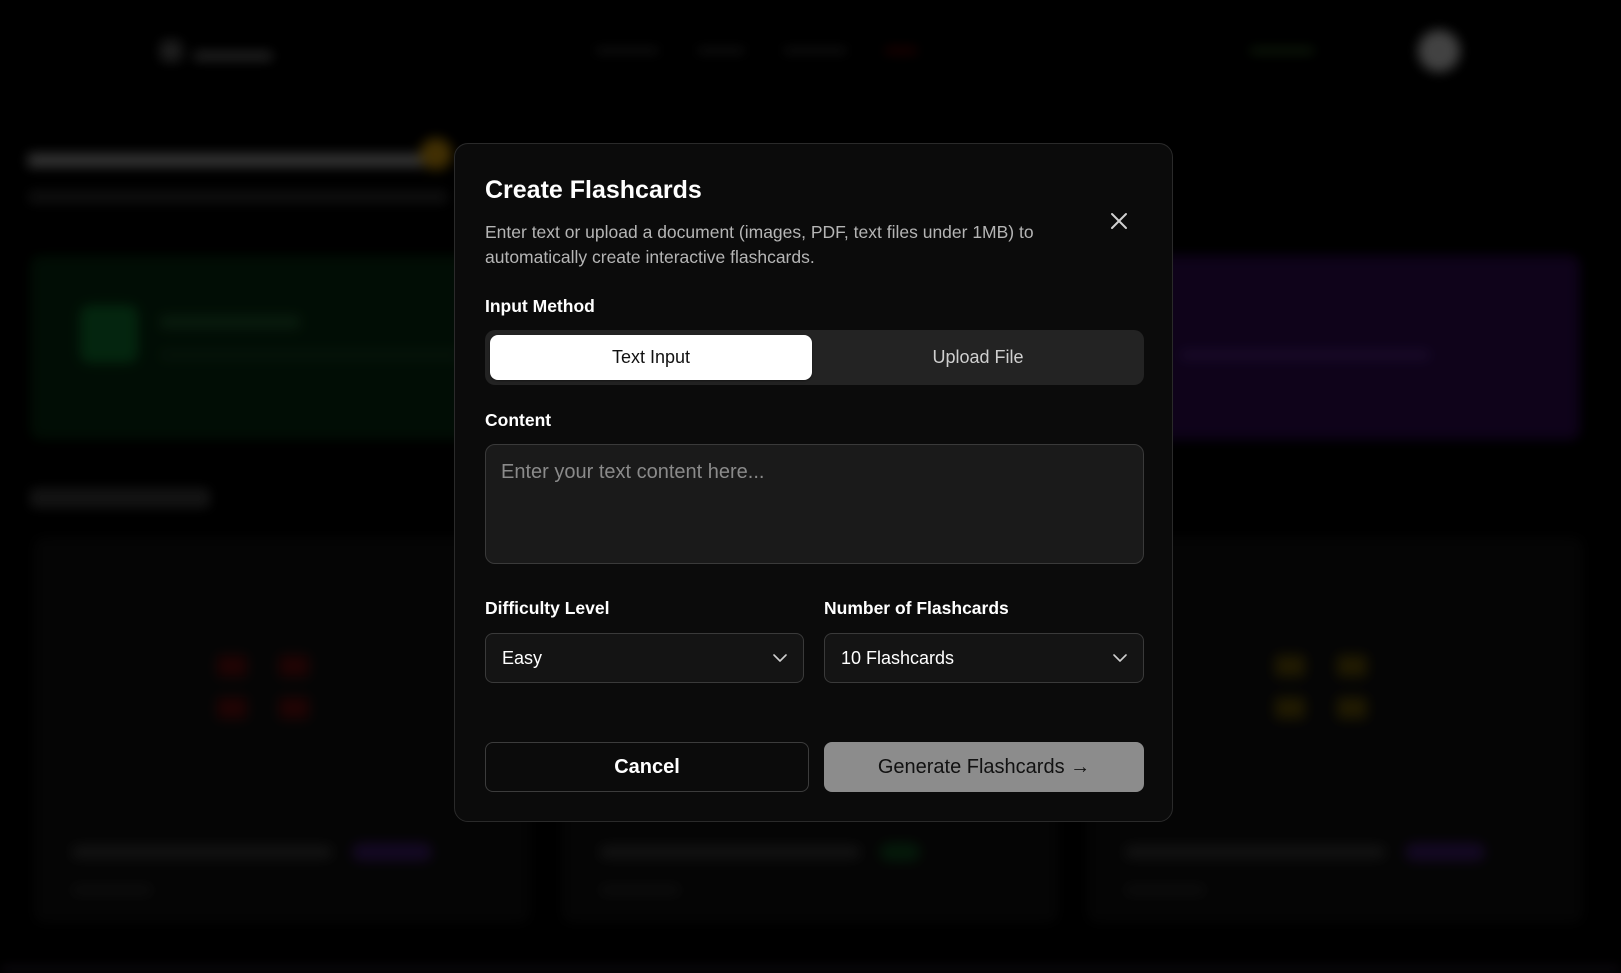 The height and width of the screenshot is (973, 1621). What do you see at coordinates (593, 190) in the screenshot?
I see `dialog-title: Create Flashcards` at bounding box center [593, 190].